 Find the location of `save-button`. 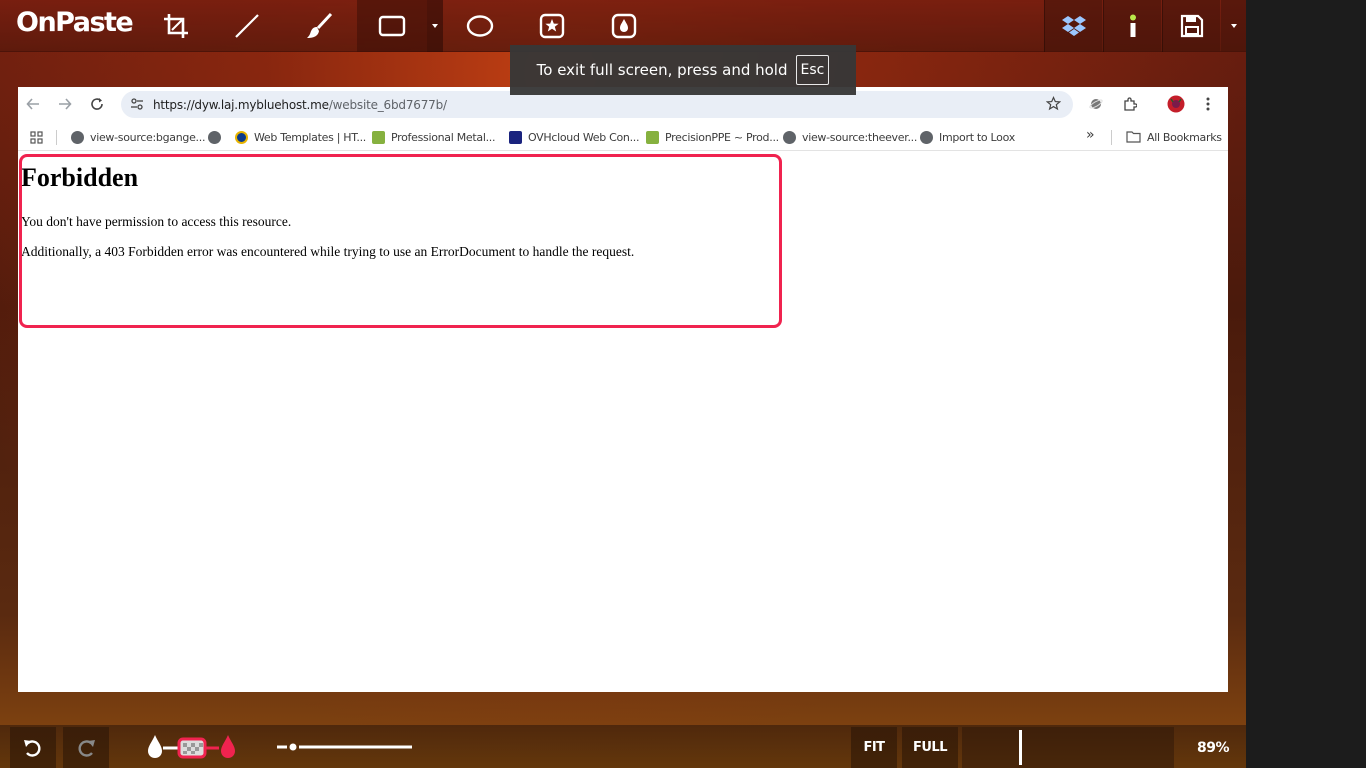

save-button is located at coordinates (1191, 26).